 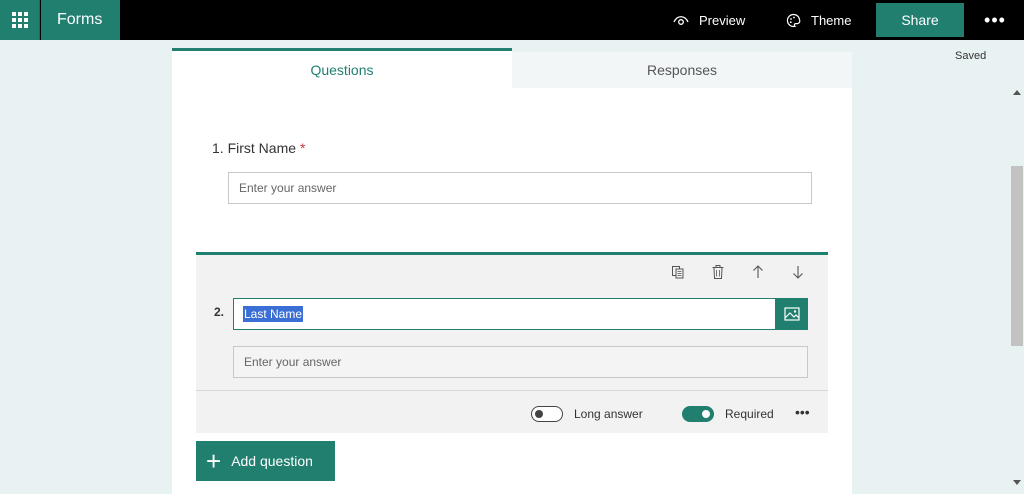 What do you see at coordinates (342, 68) in the screenshot?
I see `tab-questions: Questions` at bounding box center [342, 68].